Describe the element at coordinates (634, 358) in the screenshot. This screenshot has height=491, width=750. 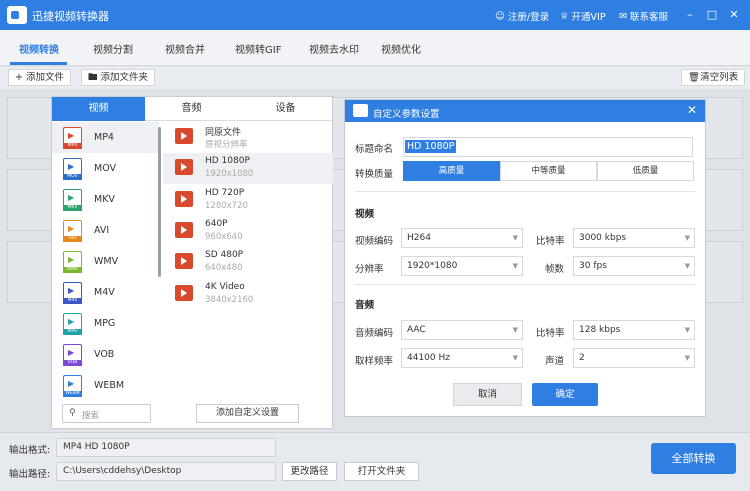
I see `channel-select: 2 ▼` at that location.